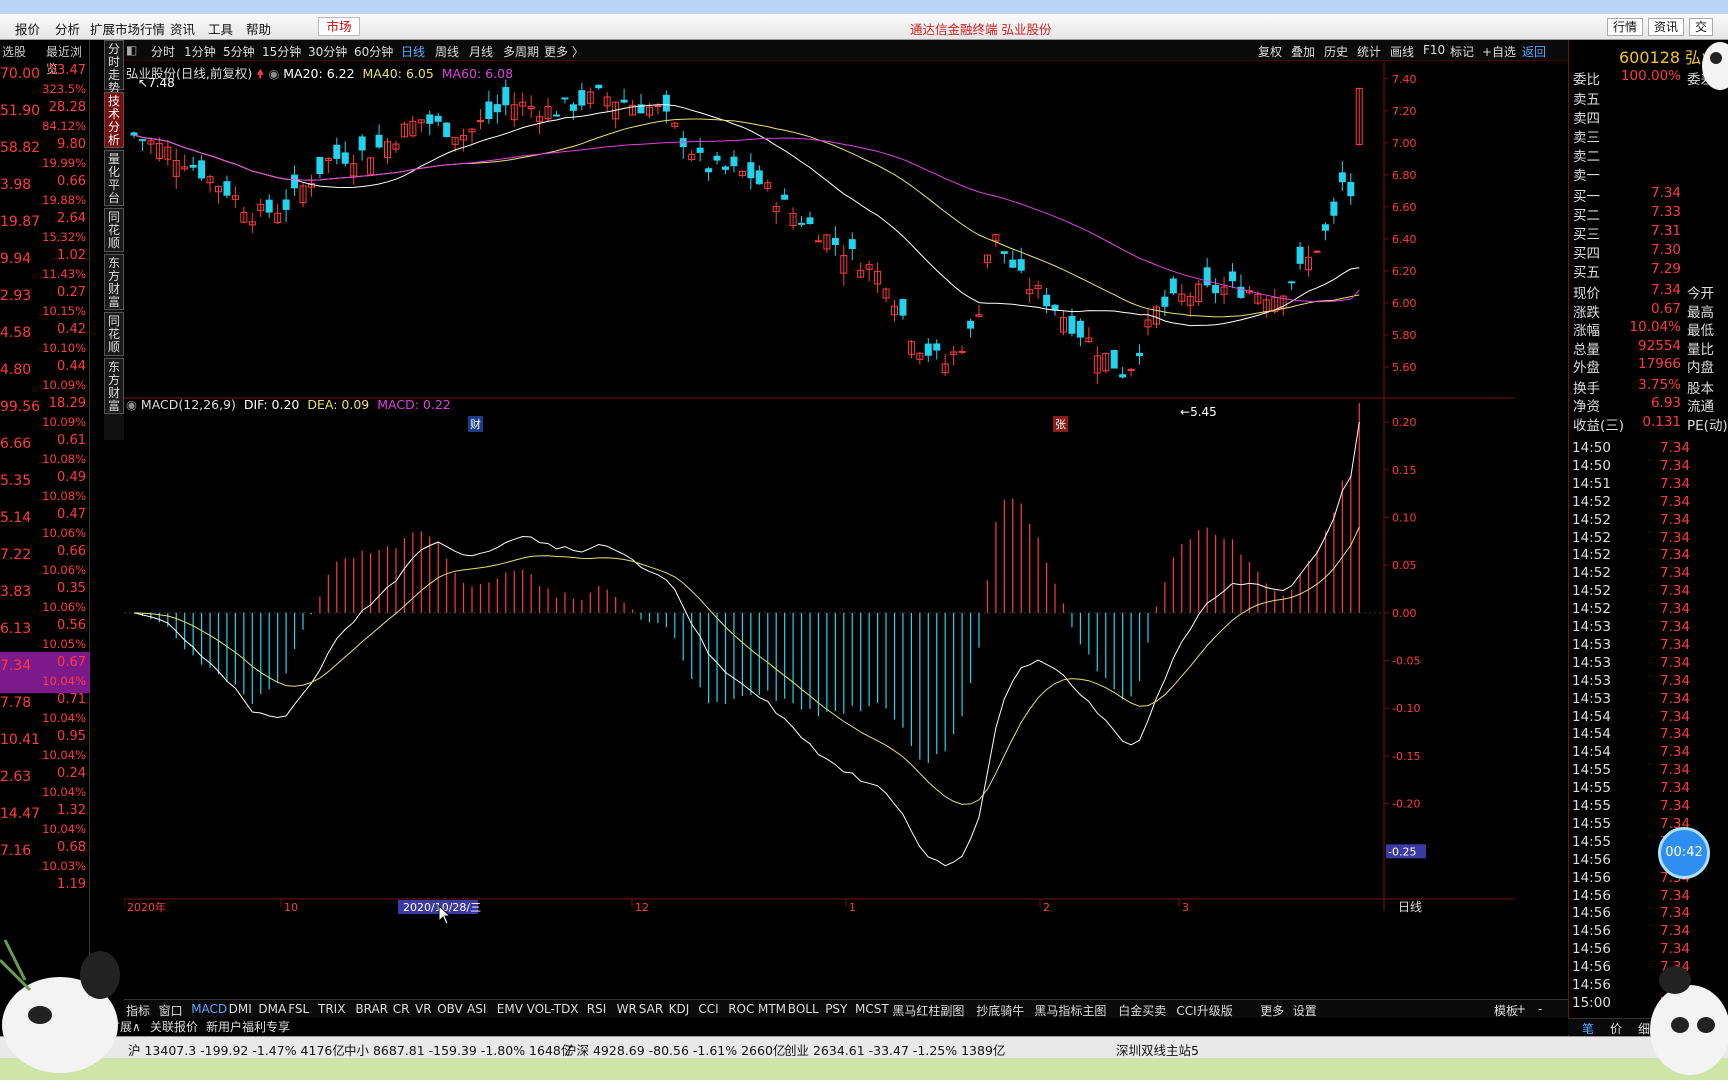 The width and height of the screenshot is (1728, 1080). Describe the element at coordinates (45, 635) in the screenshot. I see `stock-list-row: 6.13 0.56 10.05%` at that location.